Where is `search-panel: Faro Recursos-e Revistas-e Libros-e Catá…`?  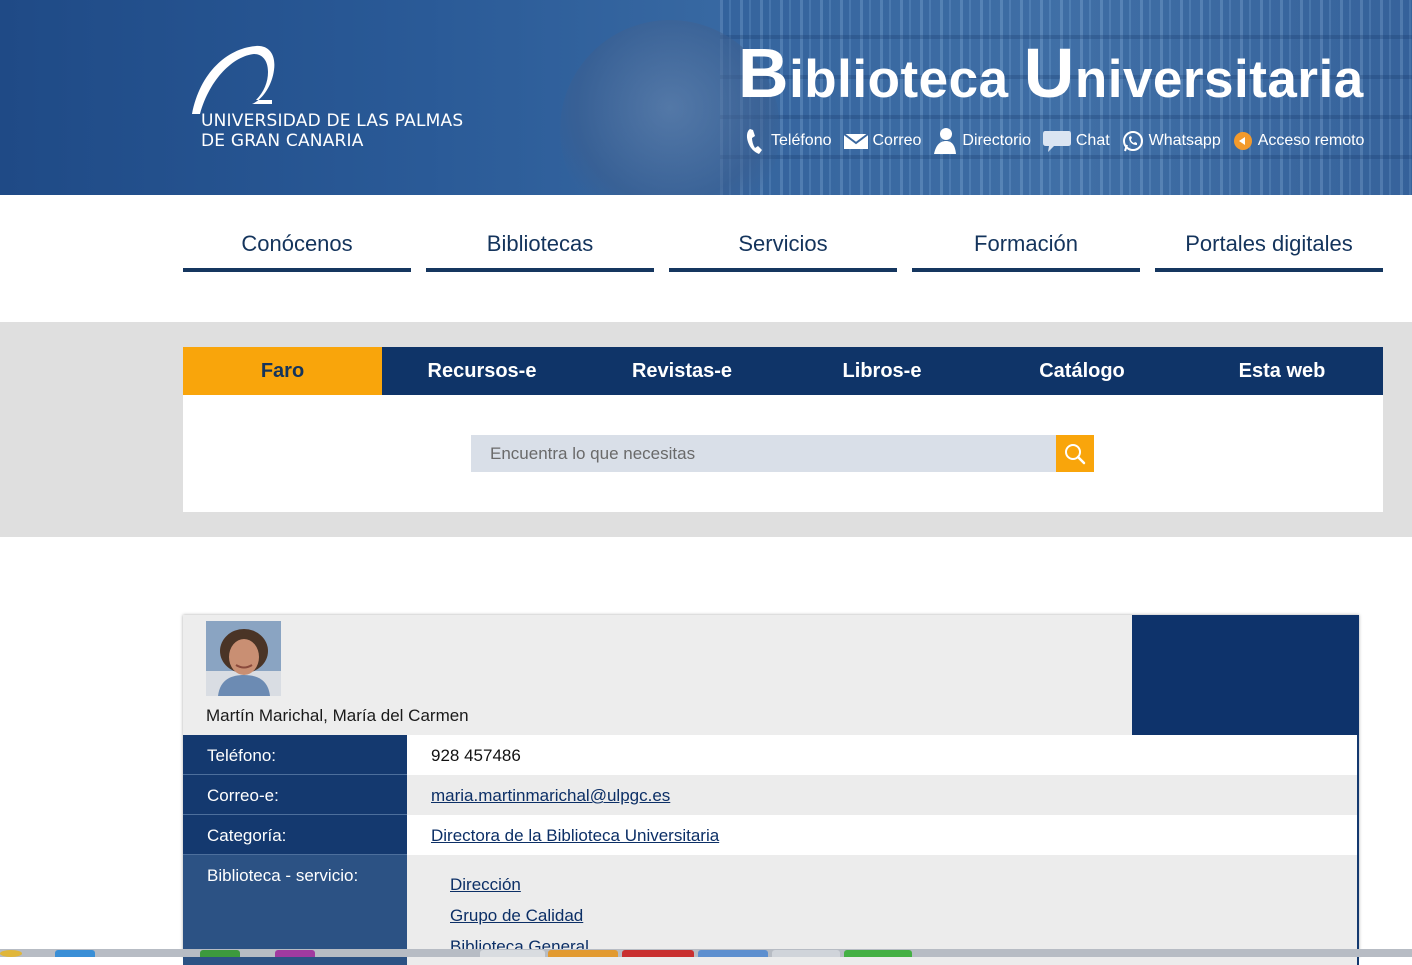
search-panel: Faro Recursos-e Revistas-e Libros-e Catá… is located at coordinates (783, 429).